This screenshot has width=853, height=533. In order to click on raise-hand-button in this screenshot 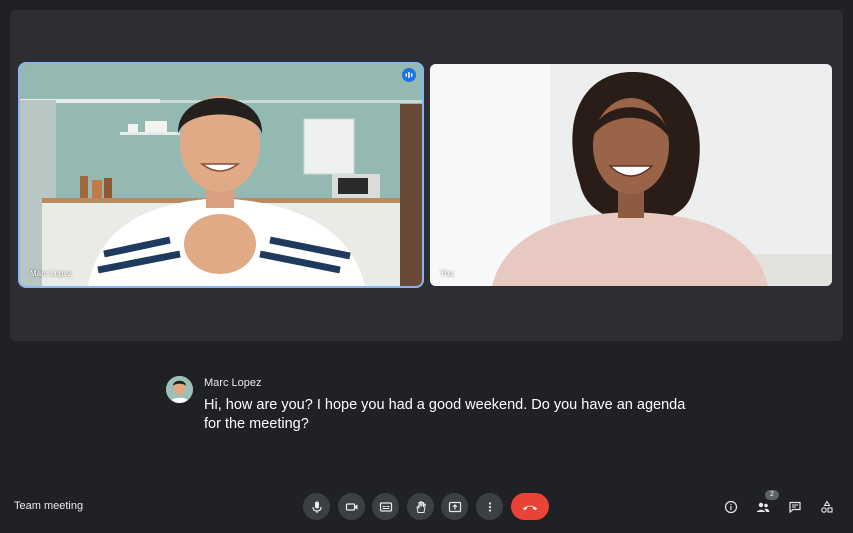, I will do `click(420, 506)`.